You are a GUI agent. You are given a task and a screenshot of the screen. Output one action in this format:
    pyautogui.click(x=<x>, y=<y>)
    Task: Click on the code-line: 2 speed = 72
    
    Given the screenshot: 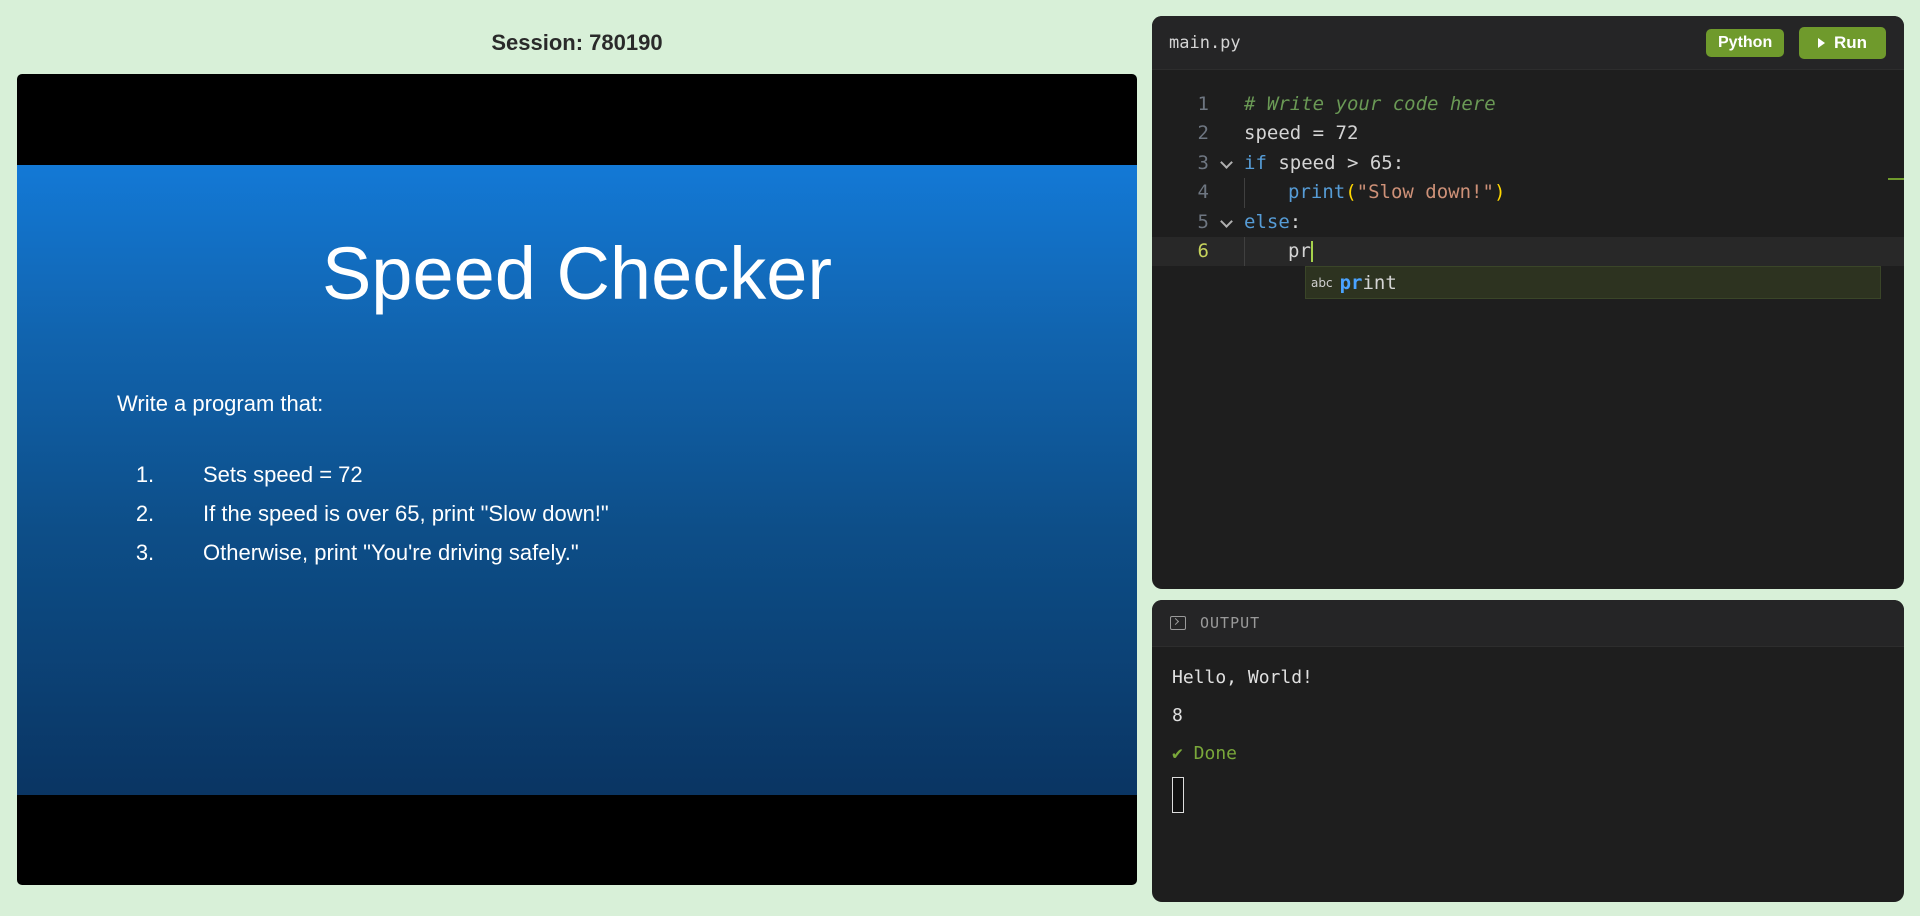 What is the action you would take?
    pyautogui.click(x=1528, y=133)
    